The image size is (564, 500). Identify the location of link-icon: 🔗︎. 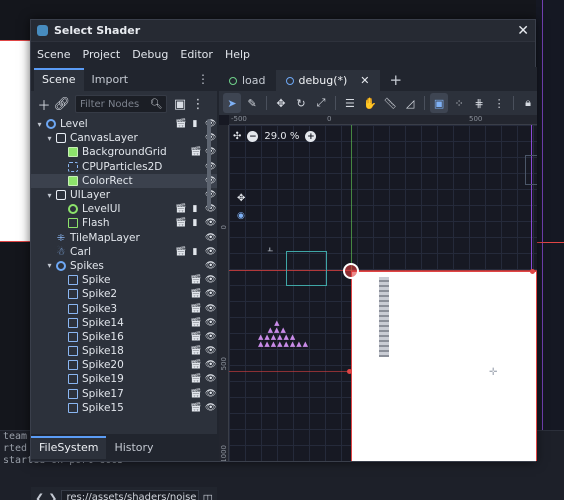
(62, 104).